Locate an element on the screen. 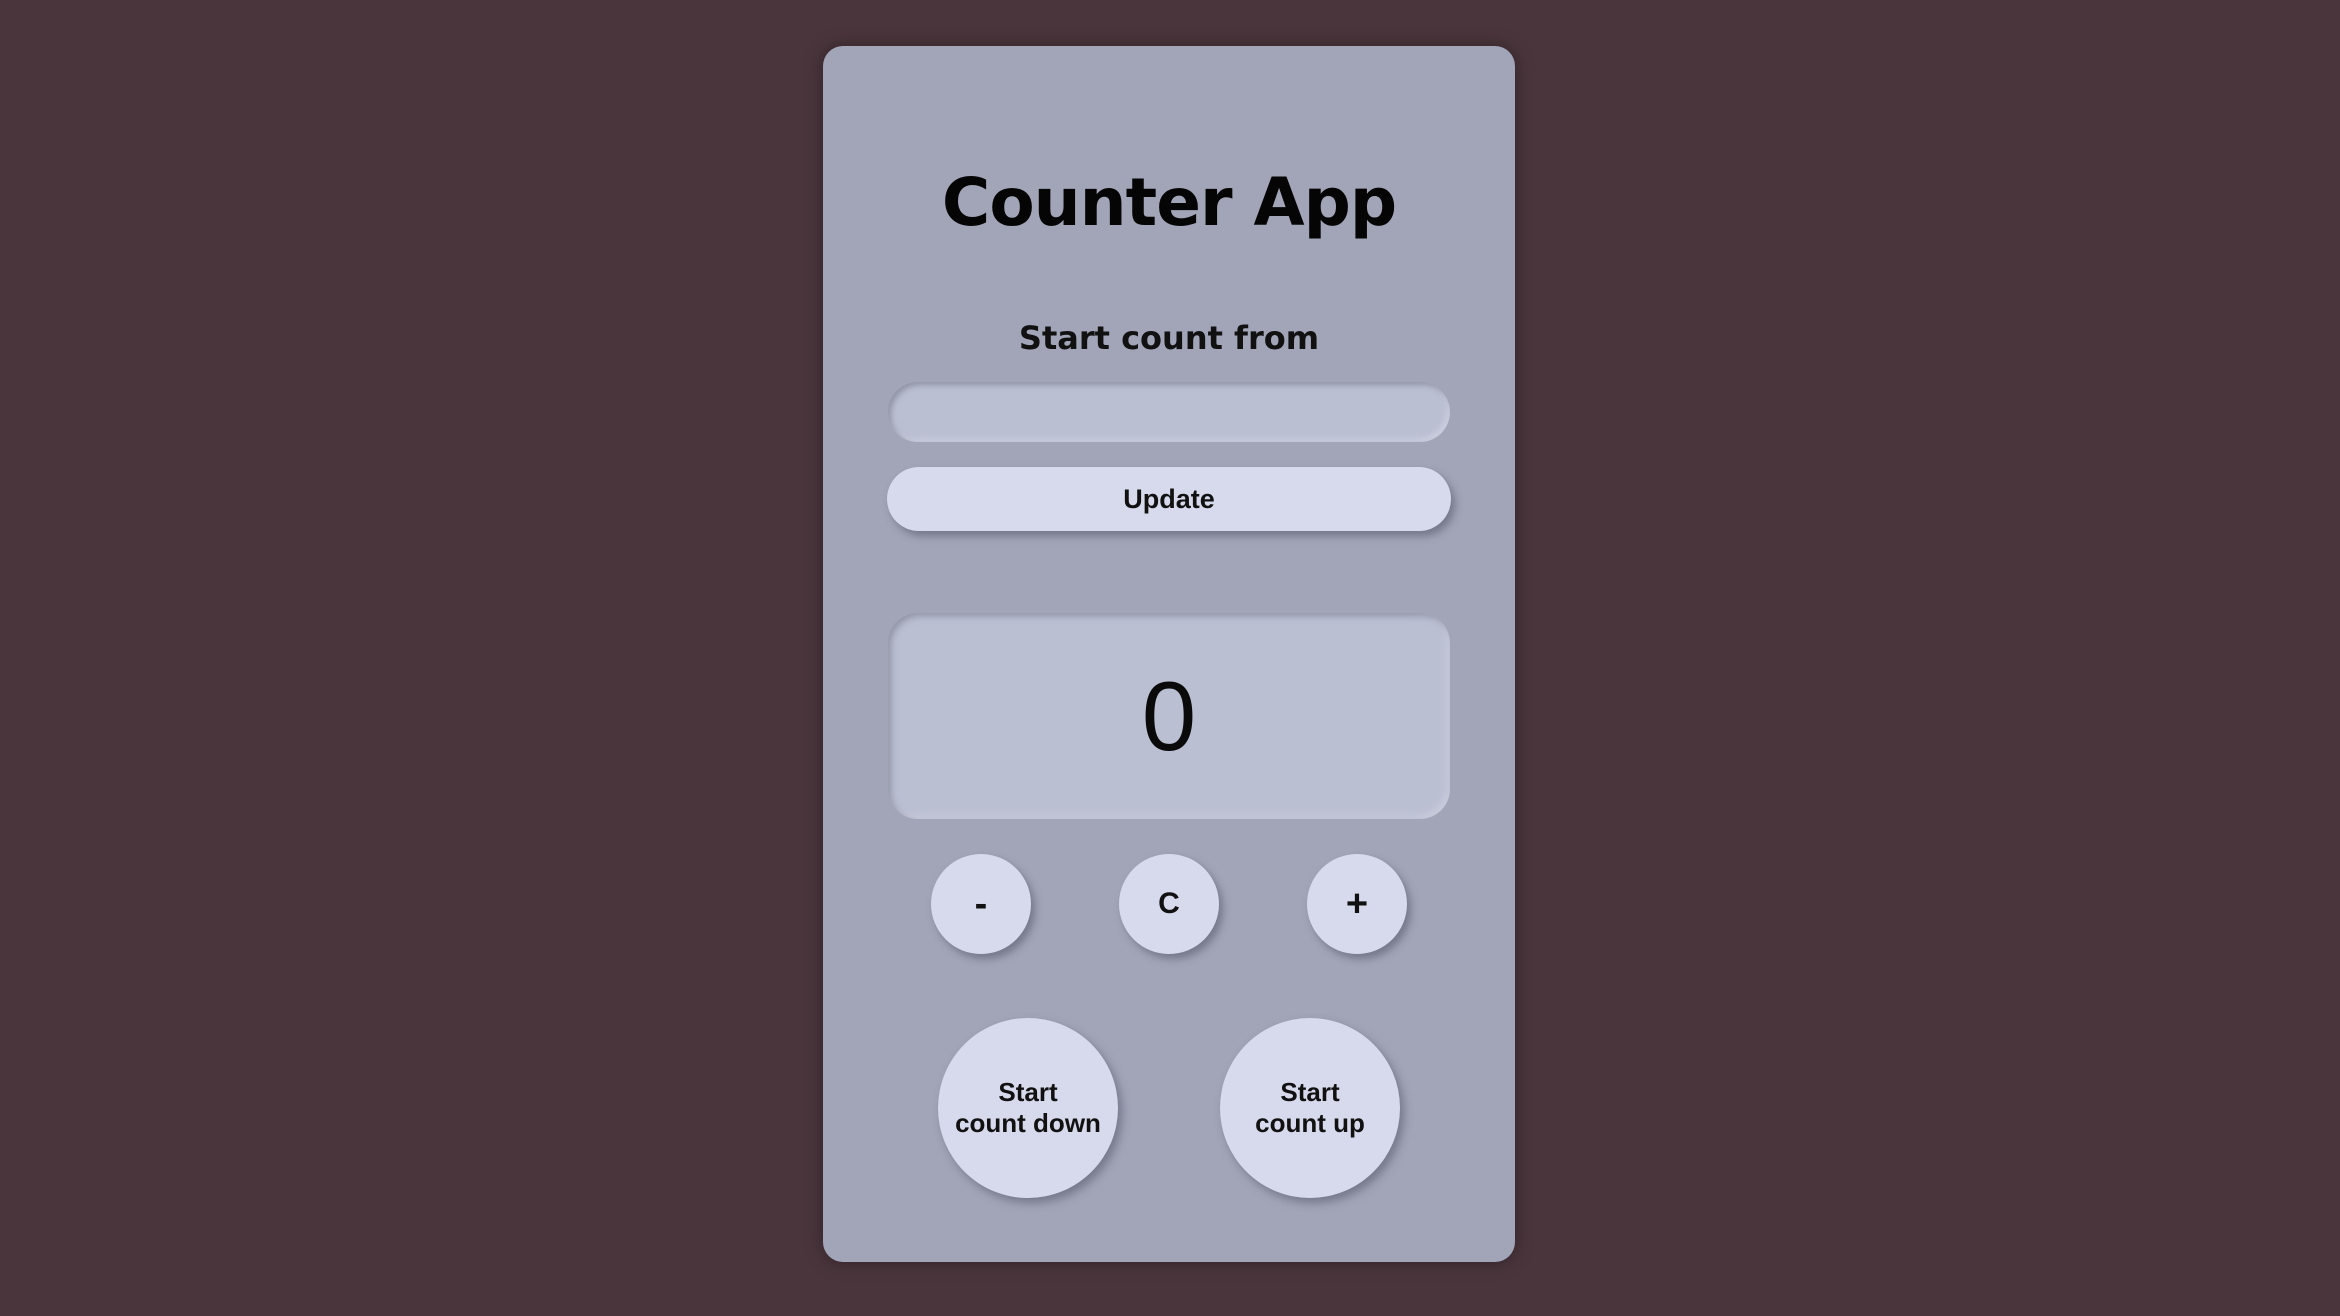 The height and width of the screenshot is (1316, 2340). app-title: Counter App is located at coordinates (1169, 202).